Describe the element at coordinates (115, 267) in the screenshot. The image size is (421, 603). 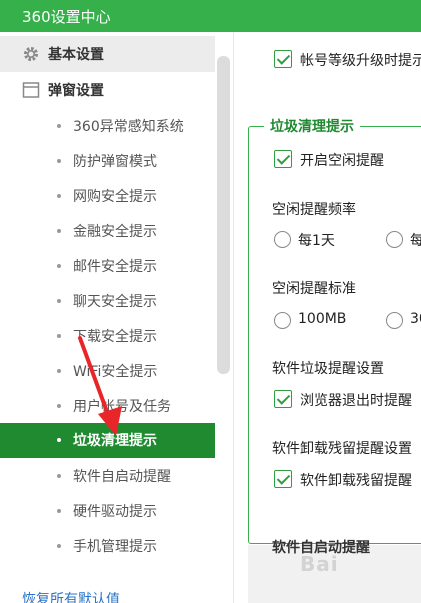
I see `sidebar-item-label: 邮件安全提示` at that location.